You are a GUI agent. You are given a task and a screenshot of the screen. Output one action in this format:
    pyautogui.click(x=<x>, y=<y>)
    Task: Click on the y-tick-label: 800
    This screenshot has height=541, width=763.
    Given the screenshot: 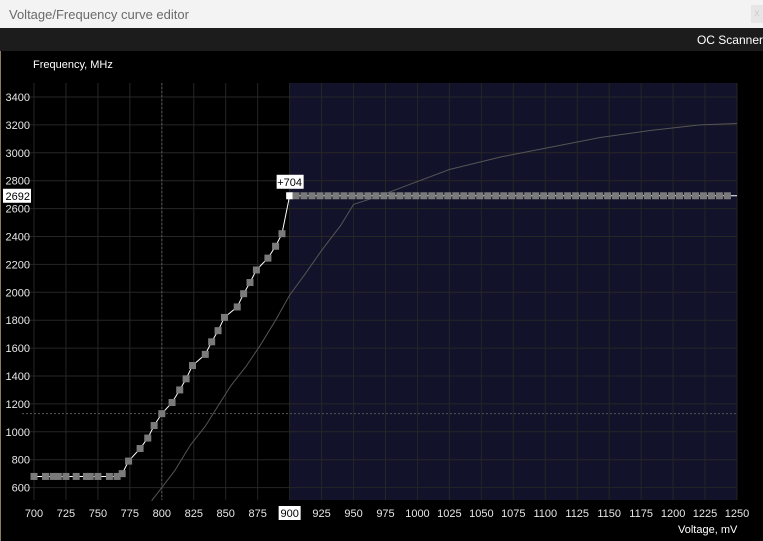 What is the action you would take?
    pyautogui.click(x=21, y=461)
    